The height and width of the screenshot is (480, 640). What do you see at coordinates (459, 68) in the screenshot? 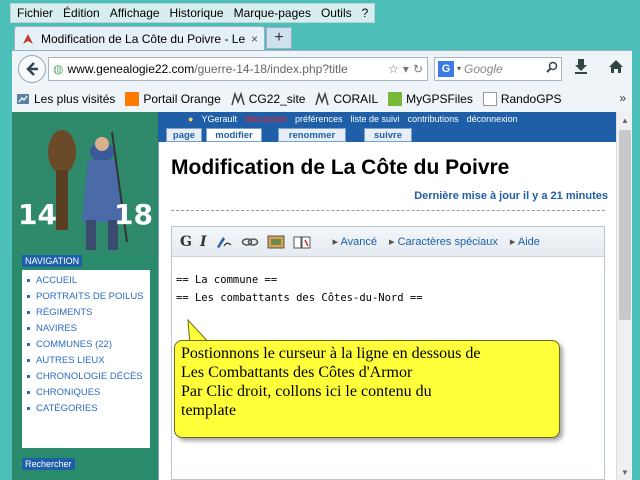
I see `engine-dropdown-icon: ▾` at bounding box center [459, 68].